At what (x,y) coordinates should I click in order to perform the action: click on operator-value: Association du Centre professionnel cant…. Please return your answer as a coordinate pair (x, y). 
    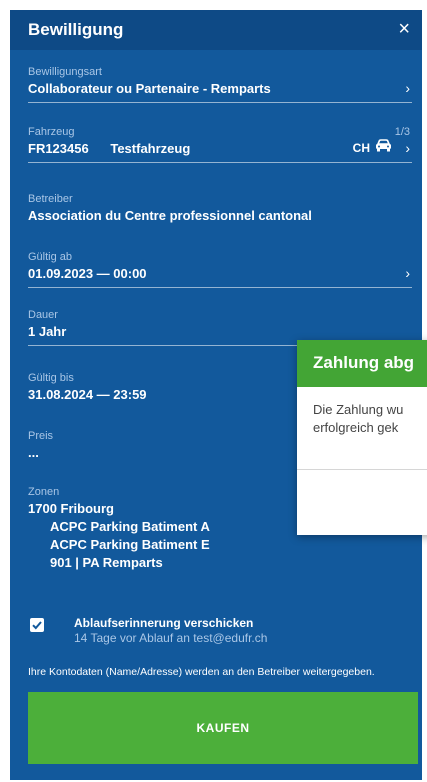
    Looking at the image, I should click on (170, 215).